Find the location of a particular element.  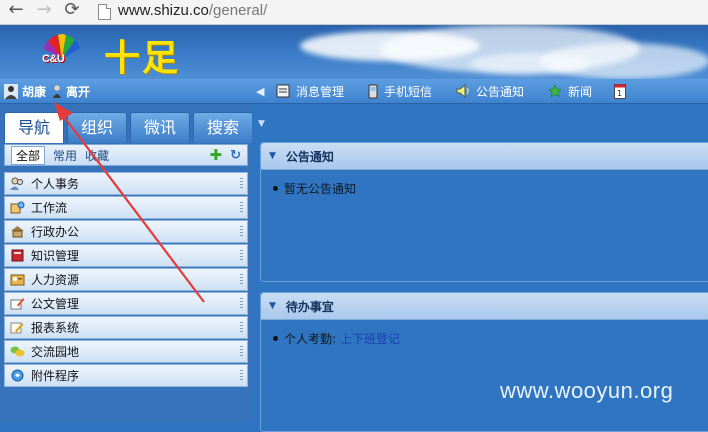

calendar-icon: 1 is located at coordinates (620, 91).